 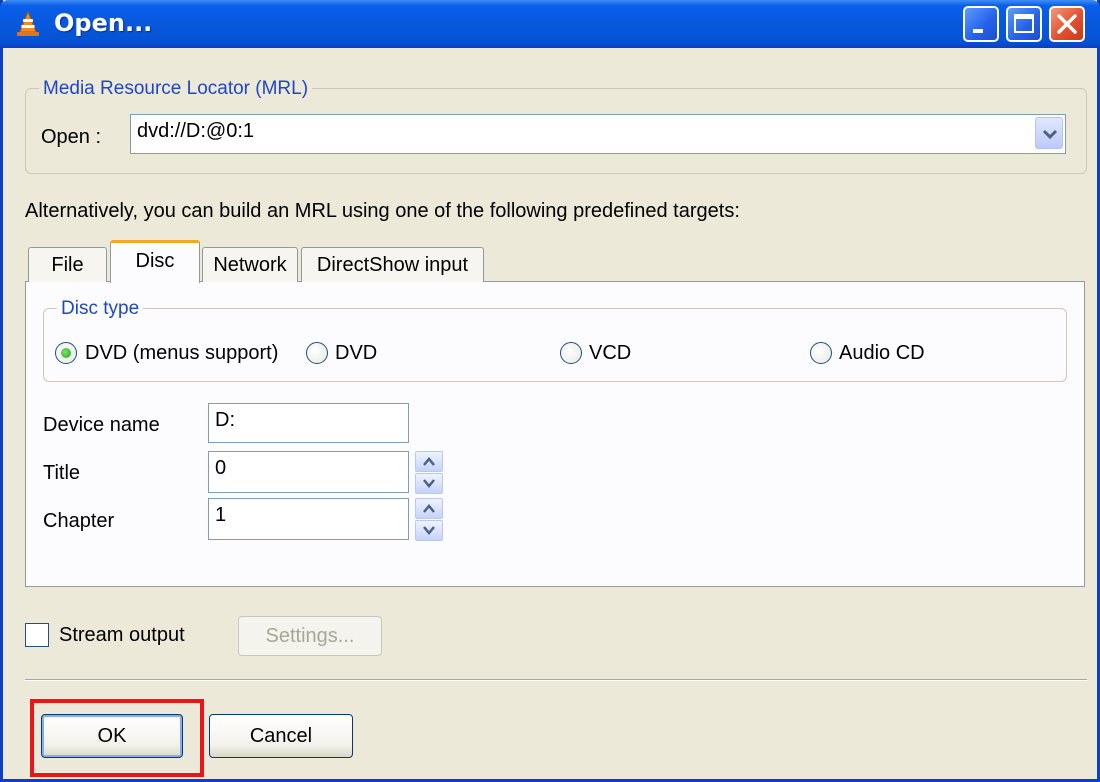 What do you see at coordinates (978, 31) in the screenshot?
I see `minimize-icon` at bounding box center [978, 31].